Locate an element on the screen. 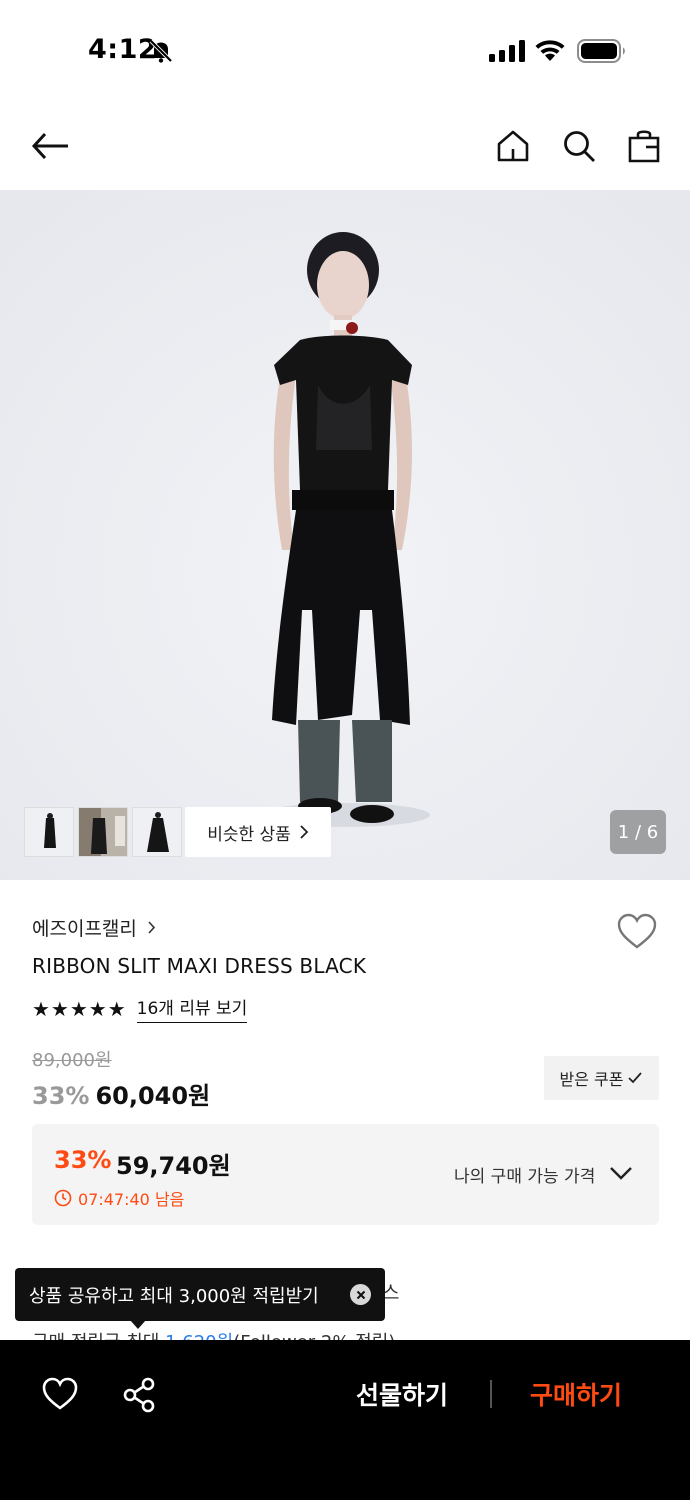 The width and height of the screenshot is (690, 1500). wishlist-heart-icon is located at coordinates (60, 1394).